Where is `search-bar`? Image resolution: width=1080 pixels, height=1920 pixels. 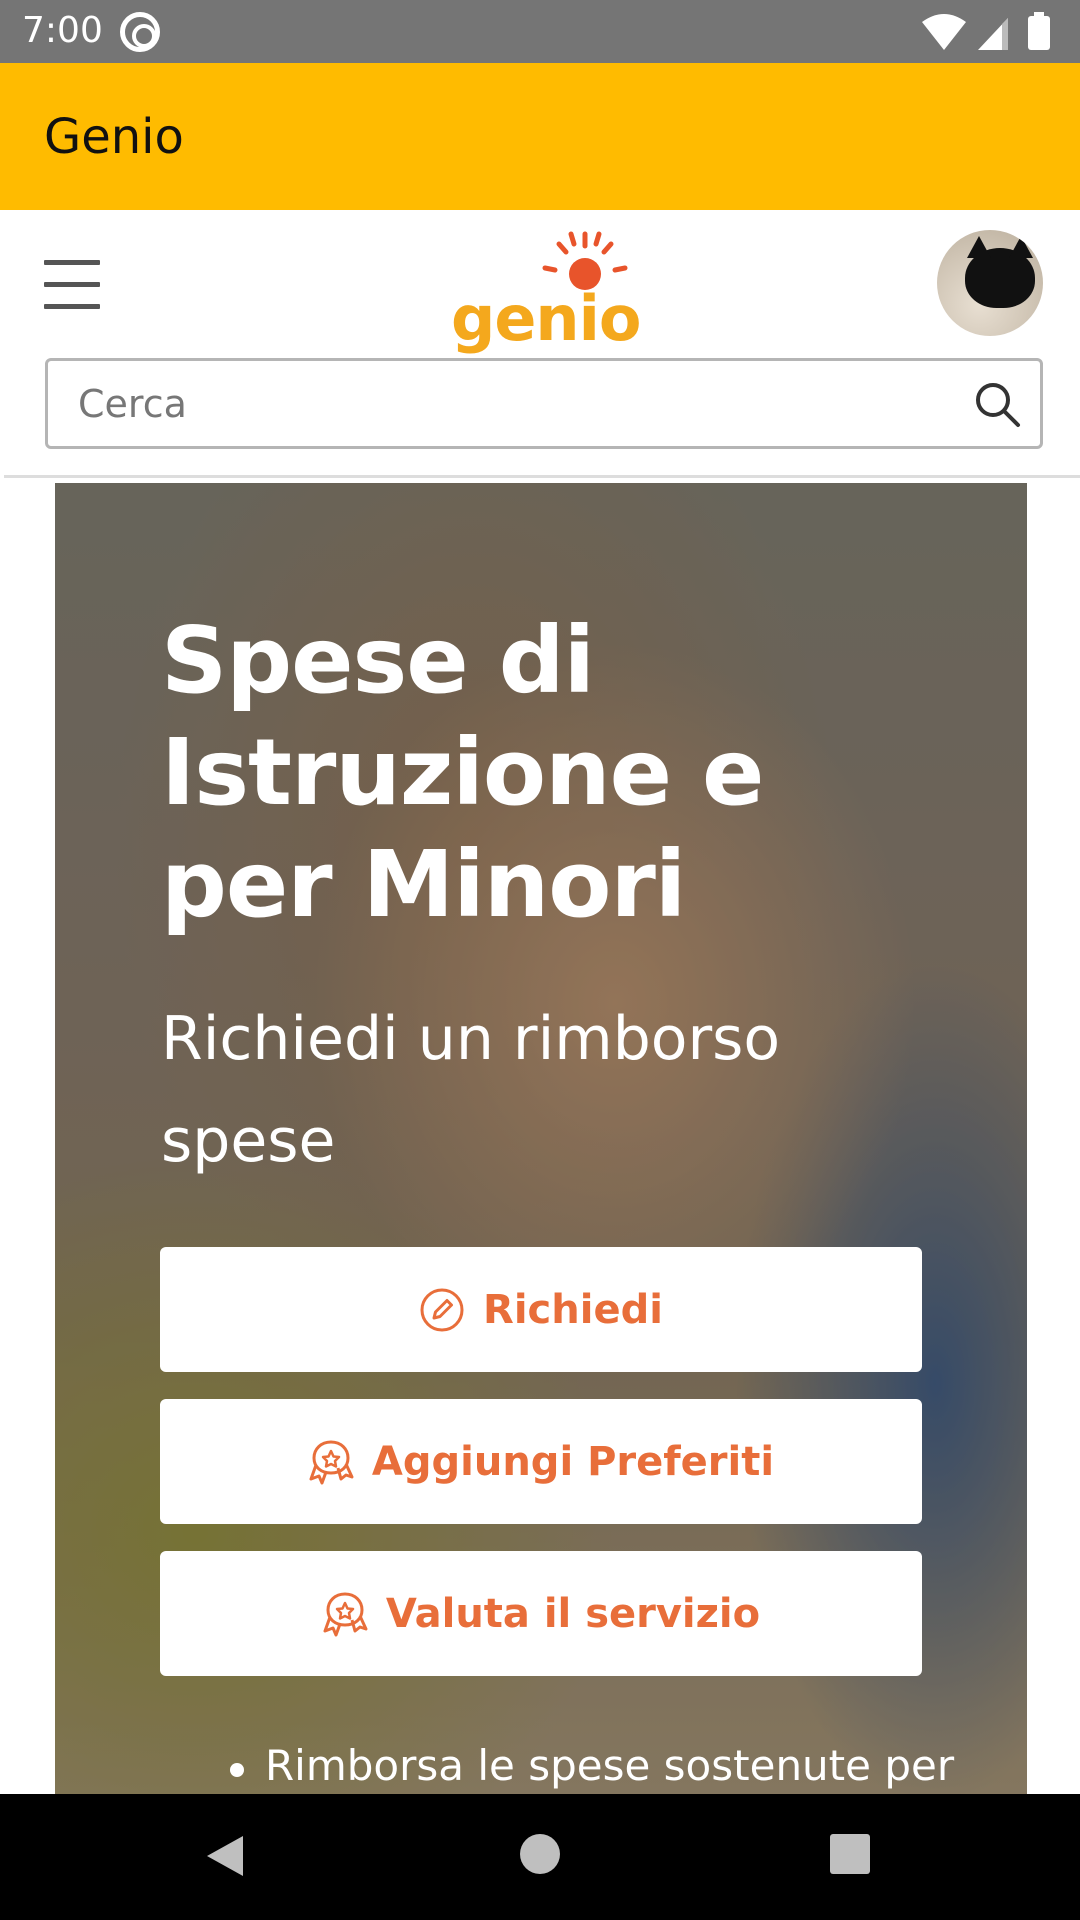
search-bar is located at coordinates (544, 403).